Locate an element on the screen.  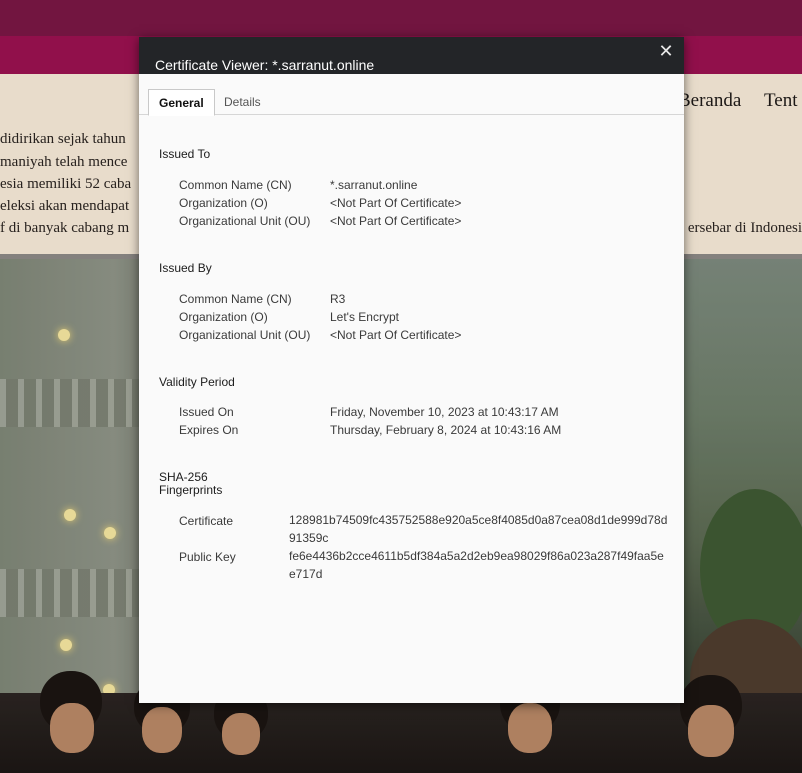
tab-general: General is located at coordinates (181, 102).